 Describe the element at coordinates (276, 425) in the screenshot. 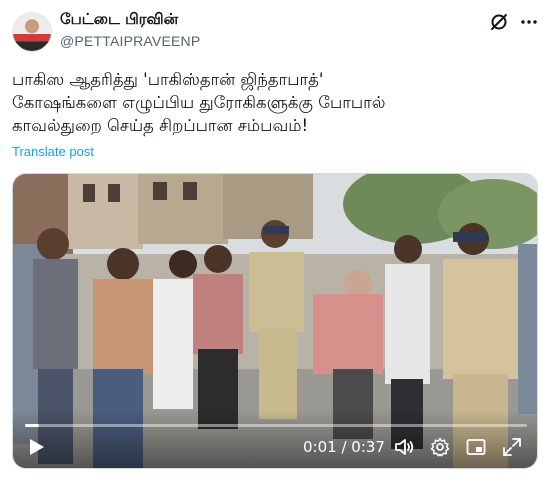

I see `video-progress-bar` at that location.